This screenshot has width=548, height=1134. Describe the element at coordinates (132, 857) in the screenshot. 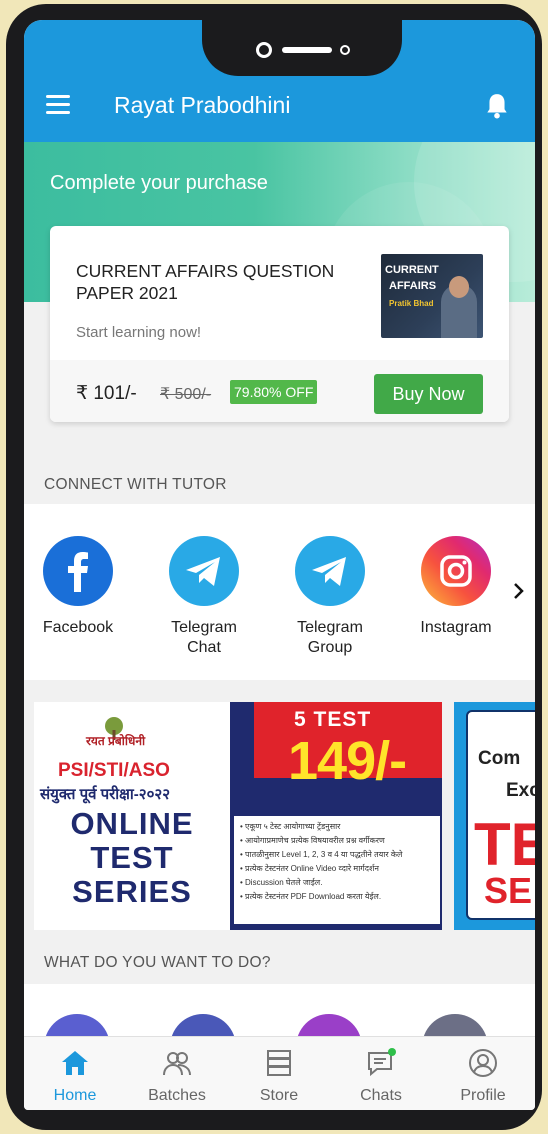

I see `banner-line-test: TEST` at that location.